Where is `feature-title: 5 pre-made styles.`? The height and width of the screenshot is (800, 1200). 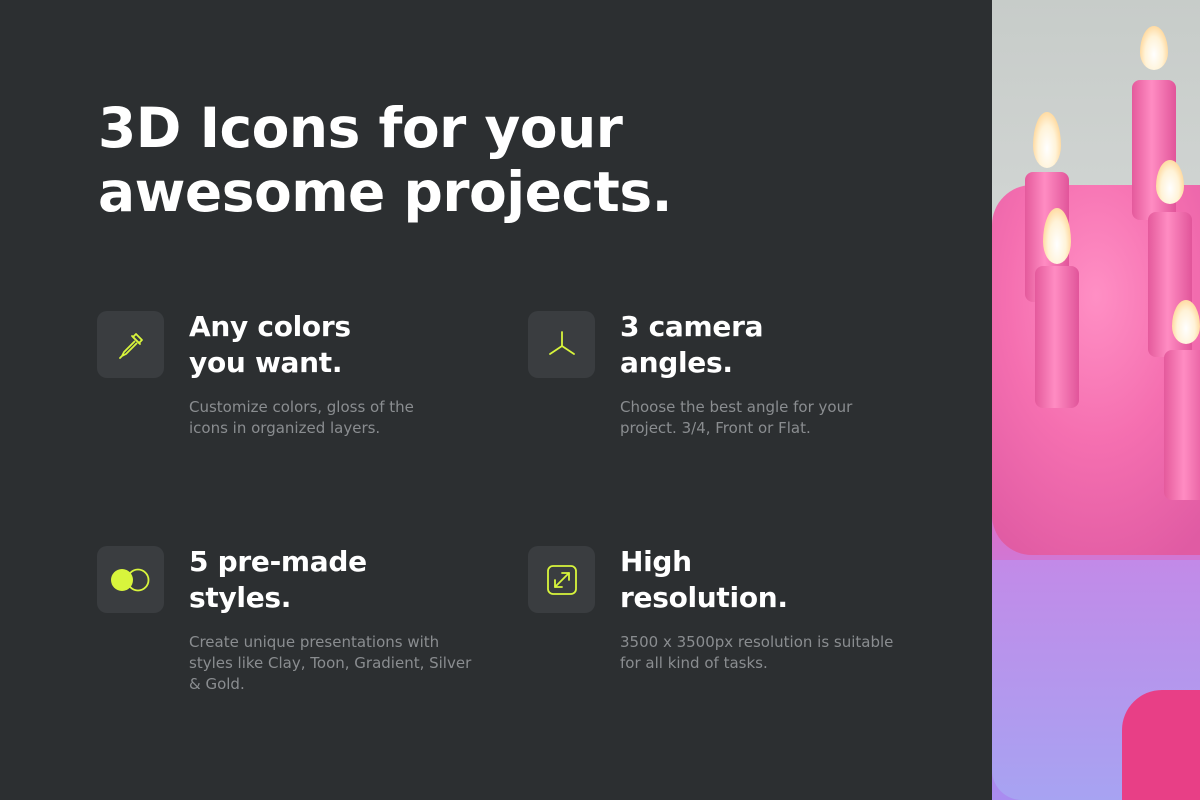 feature-title: 5 pre-made styles. is located at coordinates (309, 580).